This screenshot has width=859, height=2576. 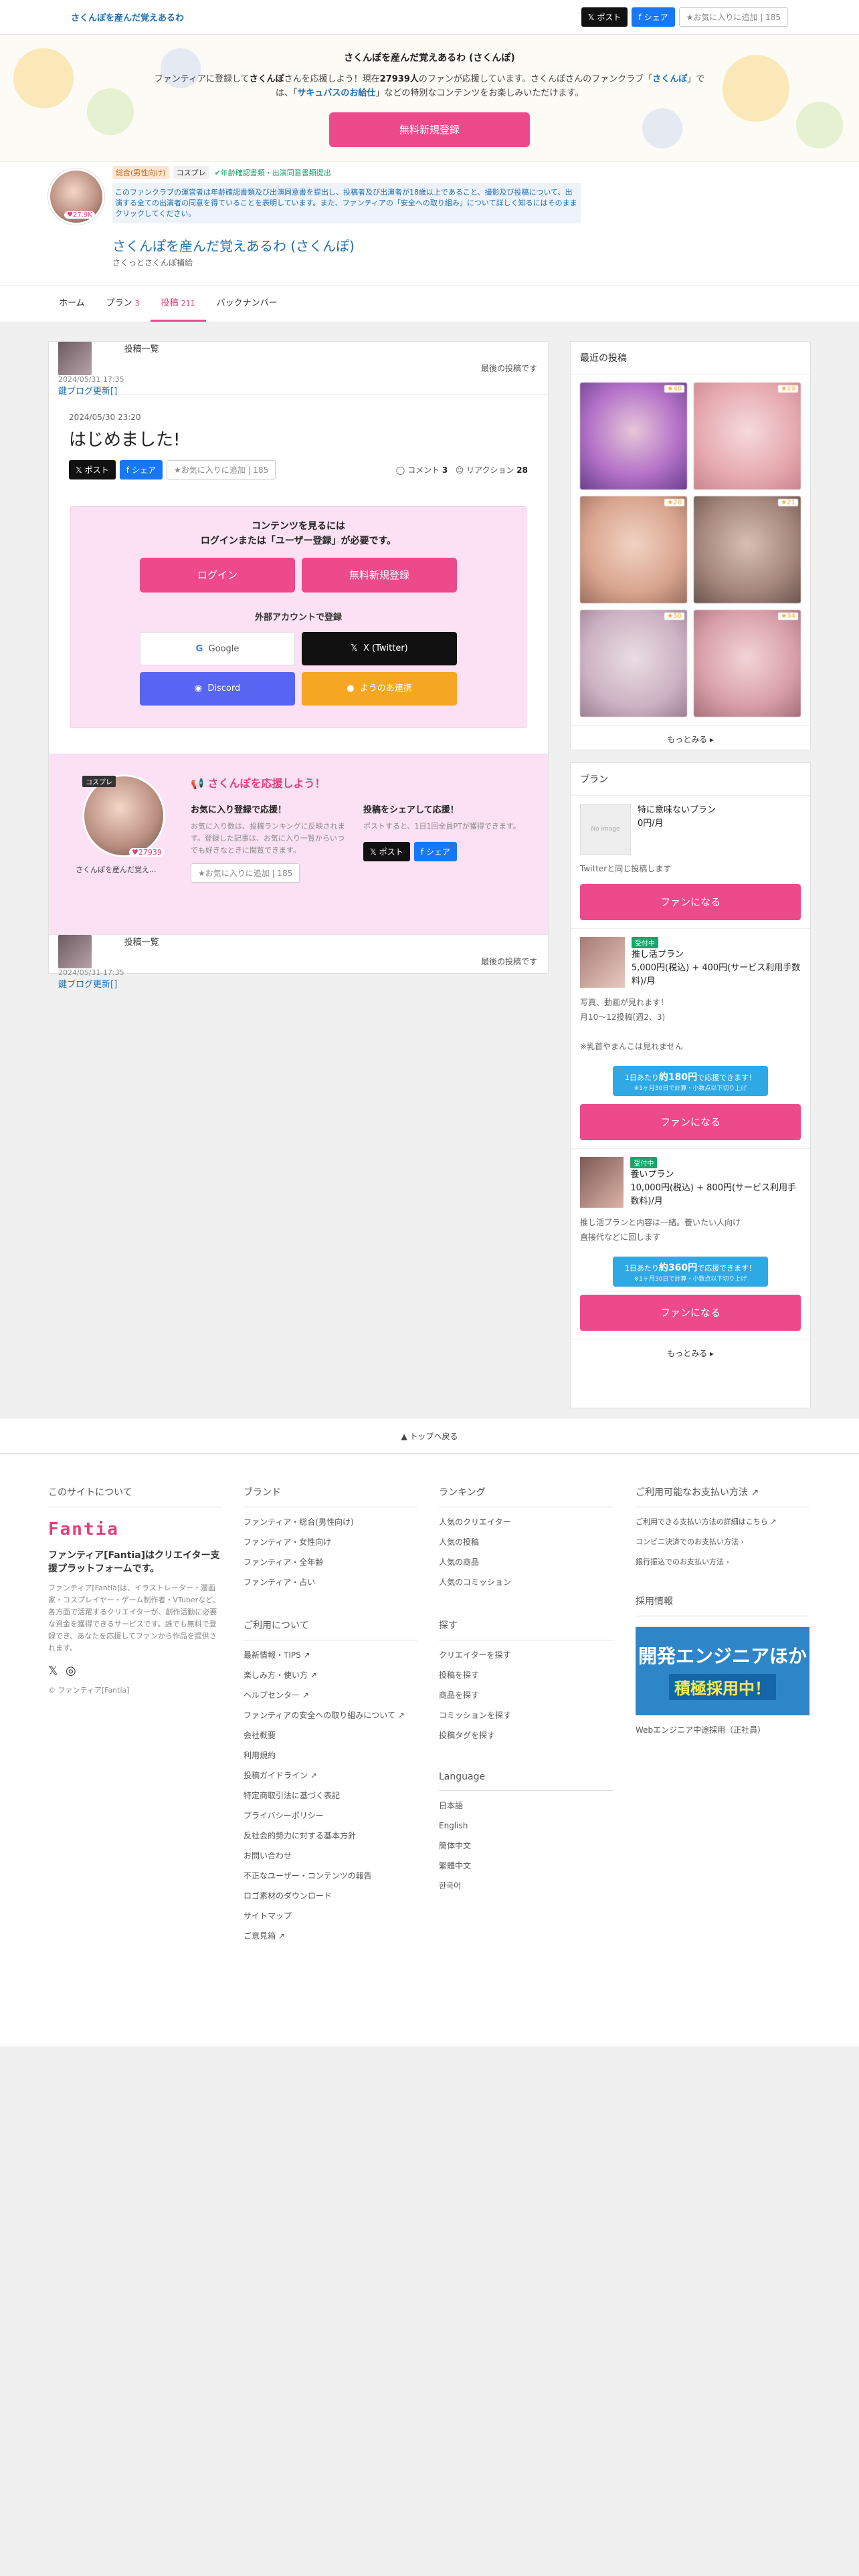 What do you see at coordinates (526, 1845) in the screenshot?
I see `language-link: 簡体中文` at bounding box center [526, 1845].